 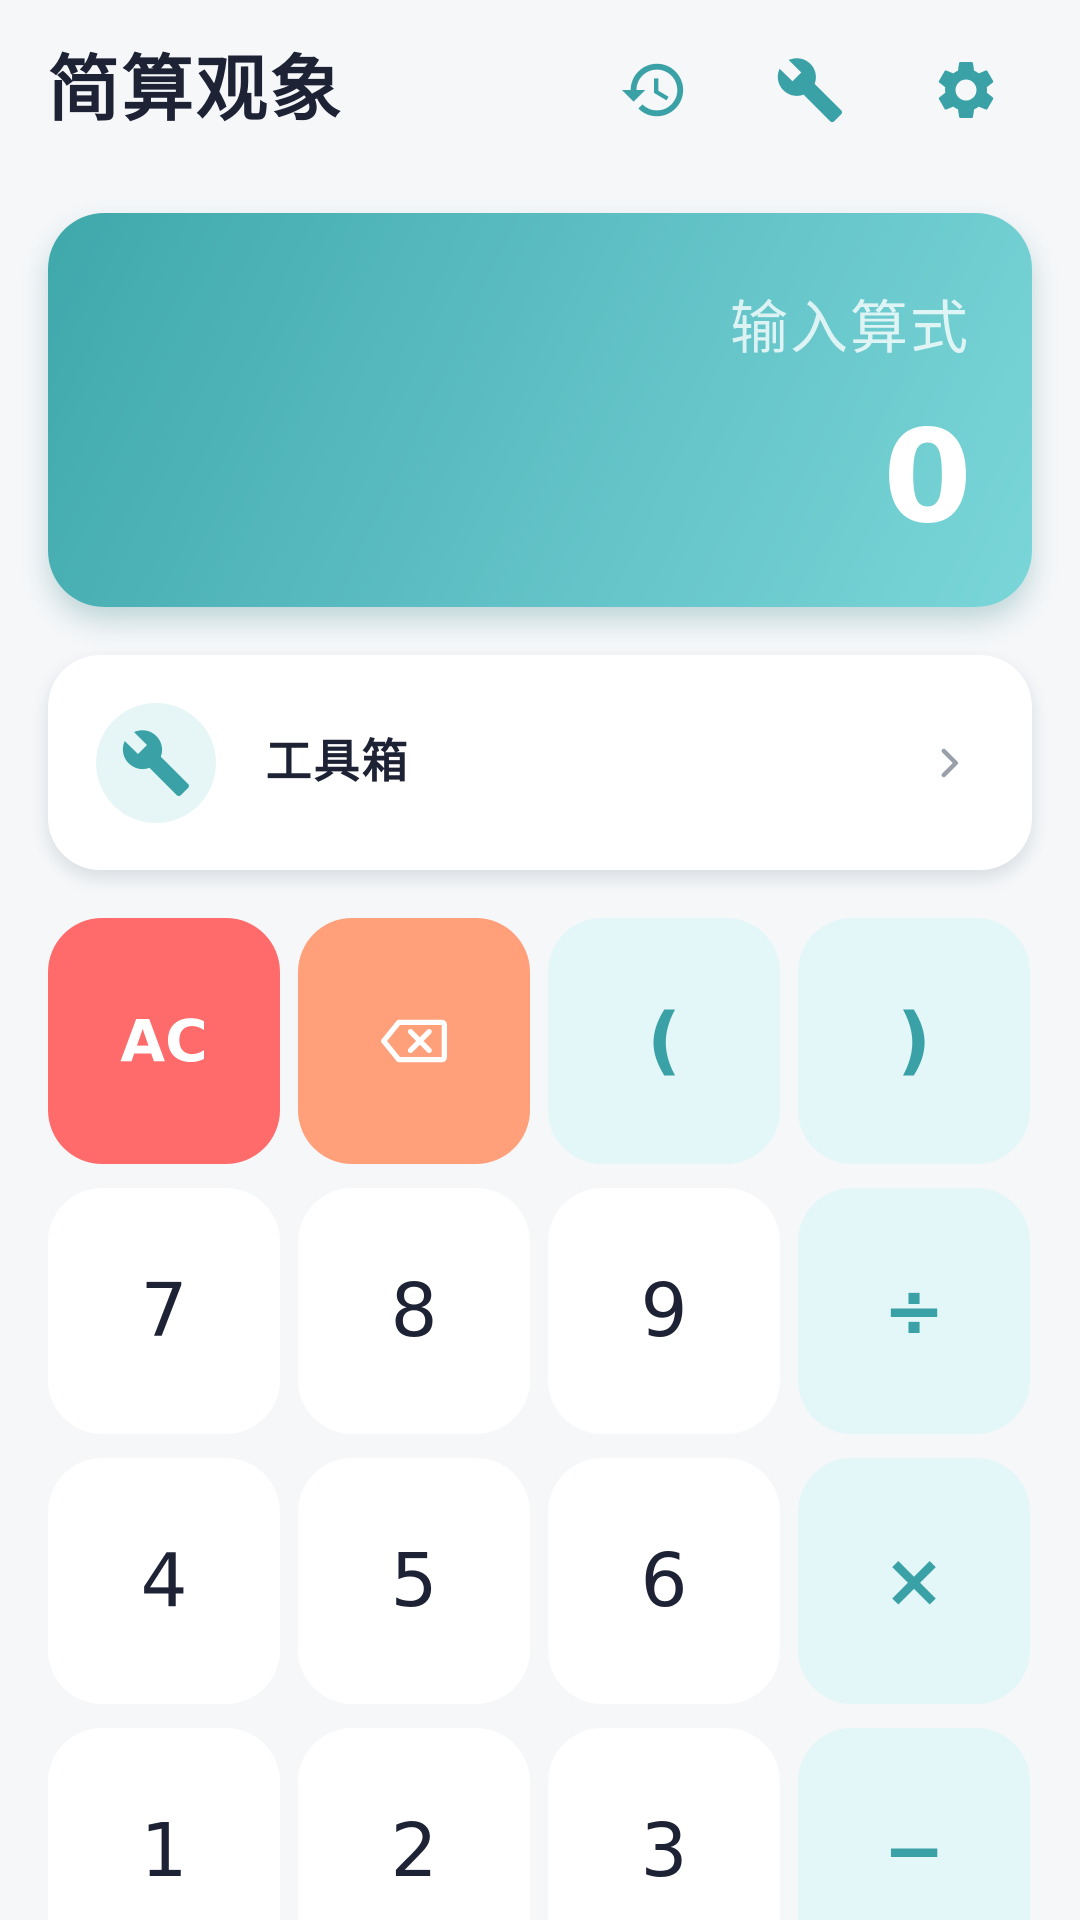 I want to click on divide-button: ÷, so click(x=914, y=1311).